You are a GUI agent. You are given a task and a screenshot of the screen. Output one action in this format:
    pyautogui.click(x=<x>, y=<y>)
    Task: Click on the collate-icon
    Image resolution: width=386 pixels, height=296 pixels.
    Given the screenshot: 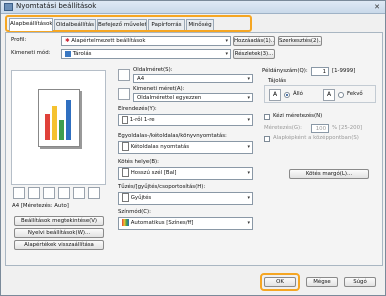 What is the action you would take?
    pyautogui.click(x=125, y=197)
    